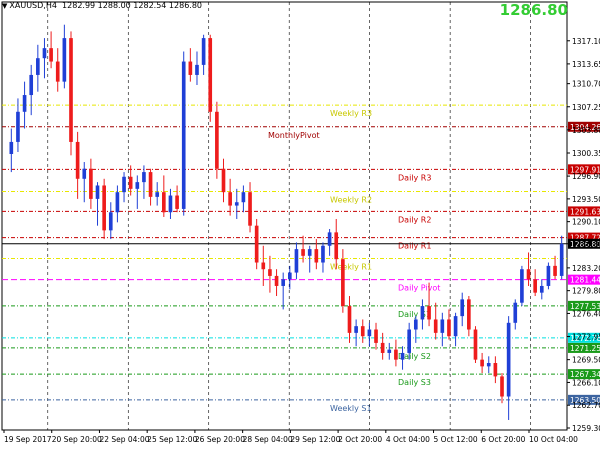 The height and width of the screenshot is (450, 600). What do you see at coordinates (586, 84) in the screenshot?
I see `y-tick-label: 1310.70` at bounding box center [586, 84].